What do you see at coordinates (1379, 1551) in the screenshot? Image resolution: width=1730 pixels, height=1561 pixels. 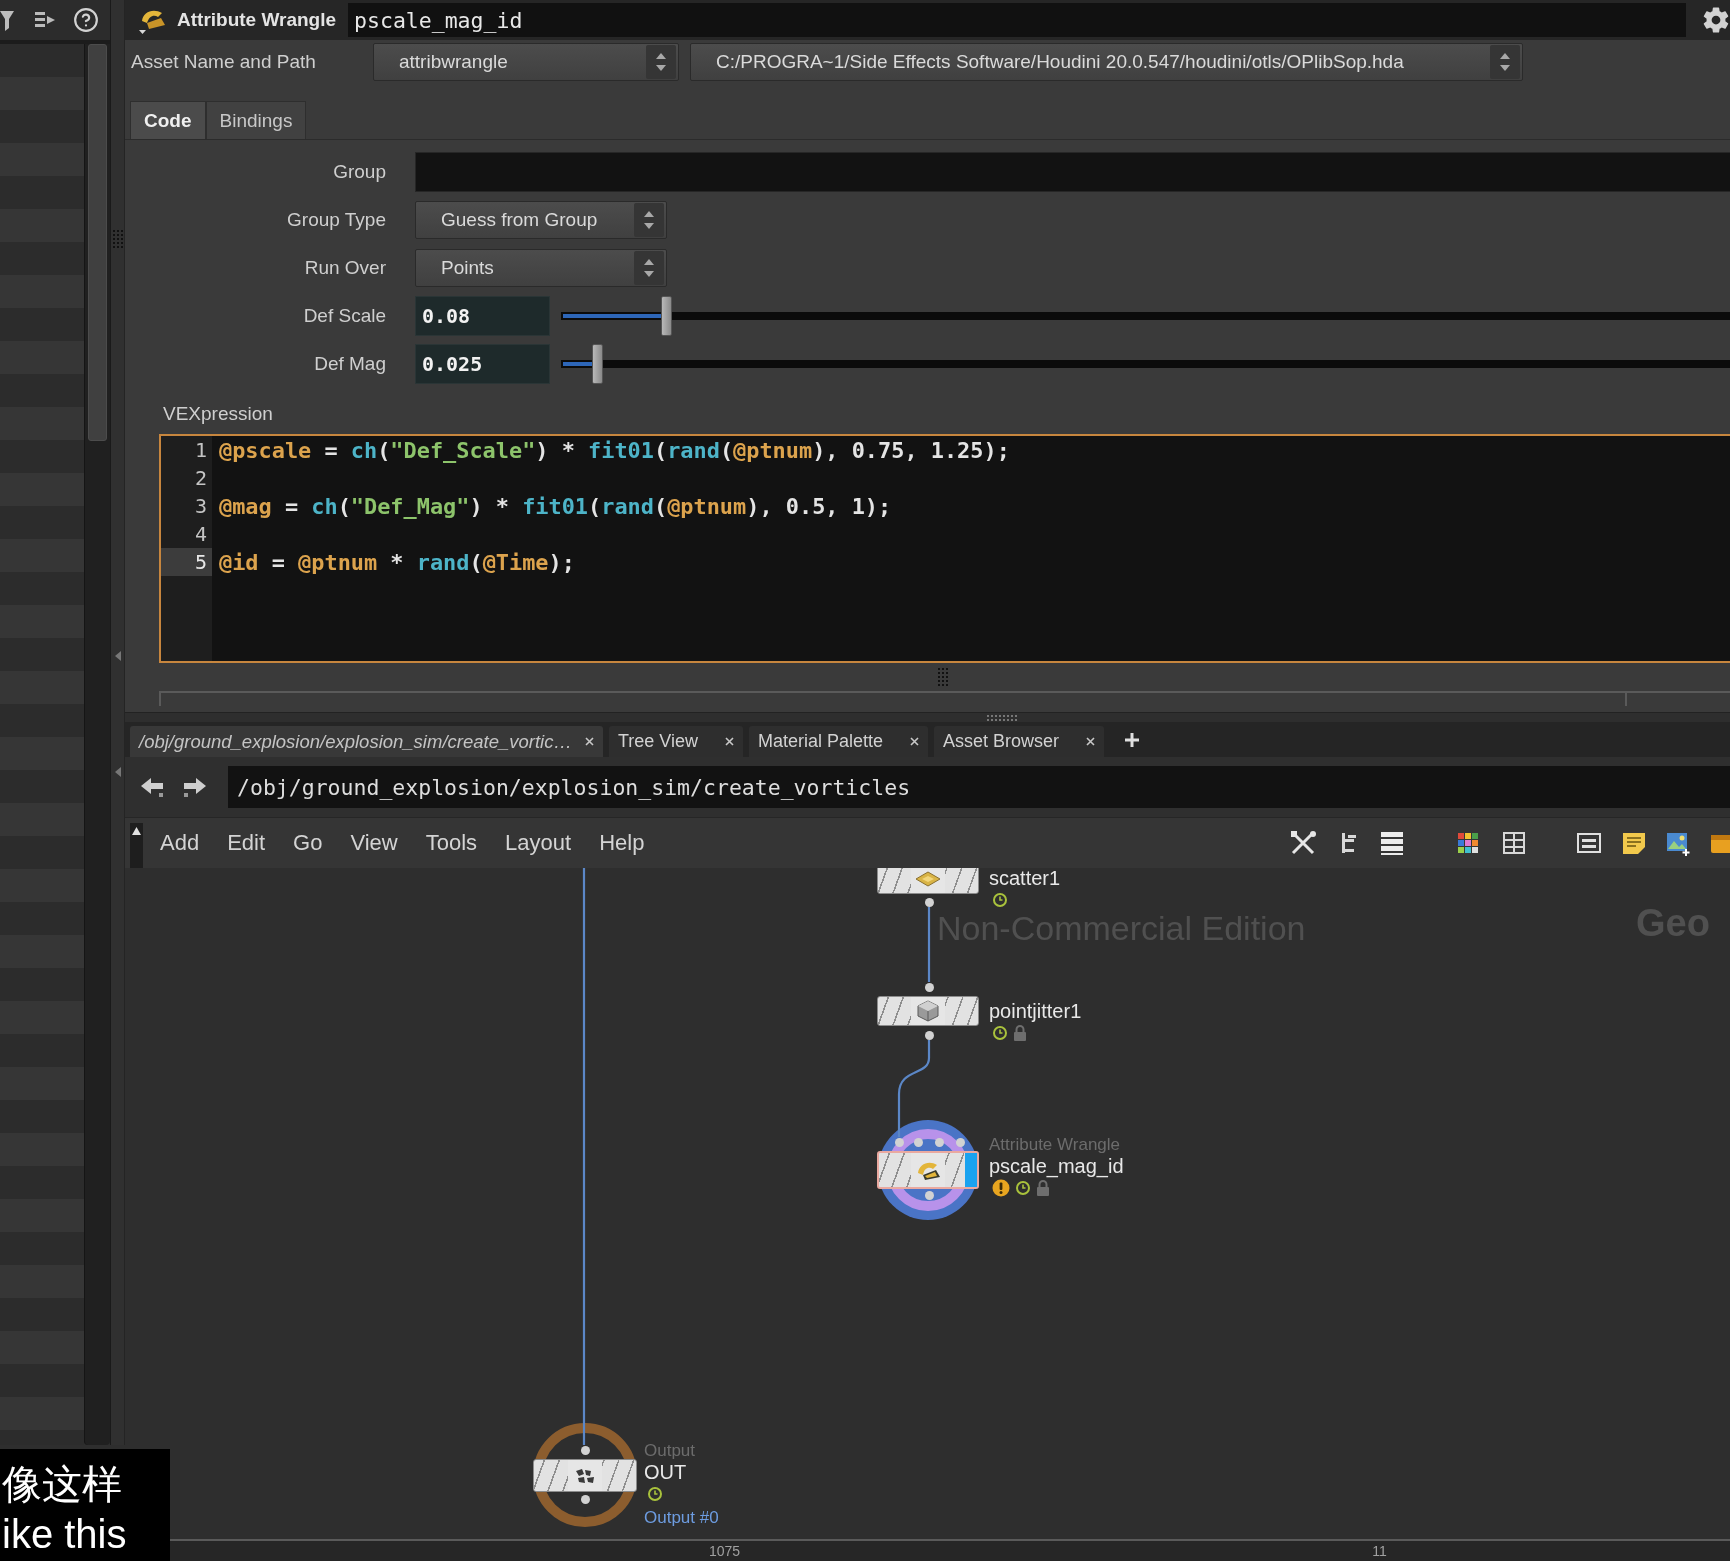 I see `ruler-label: 11` at bounding box center [1379, 1551].